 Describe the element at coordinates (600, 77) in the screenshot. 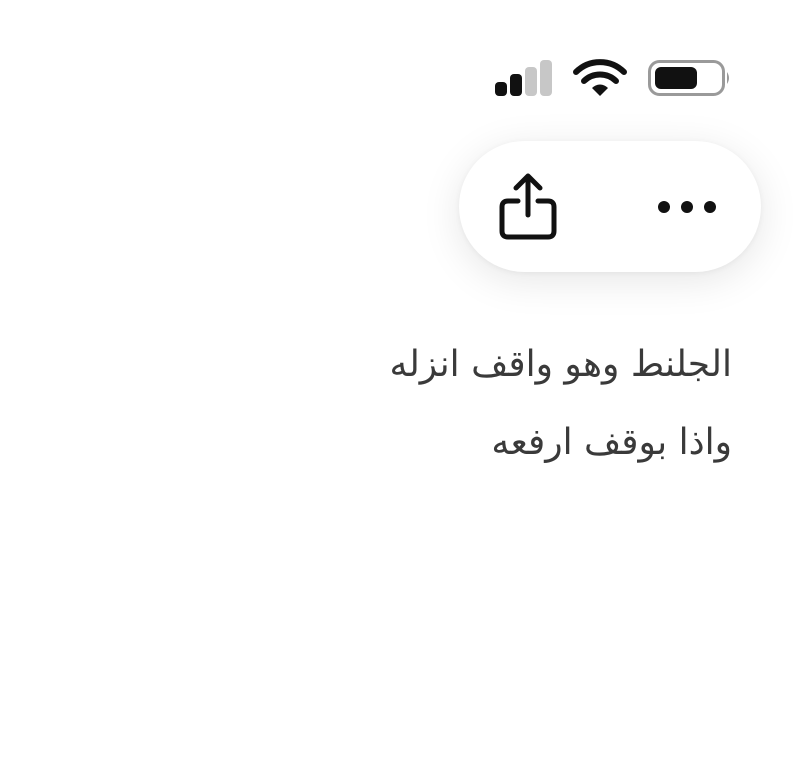

I see `wifi-icon` at that location.